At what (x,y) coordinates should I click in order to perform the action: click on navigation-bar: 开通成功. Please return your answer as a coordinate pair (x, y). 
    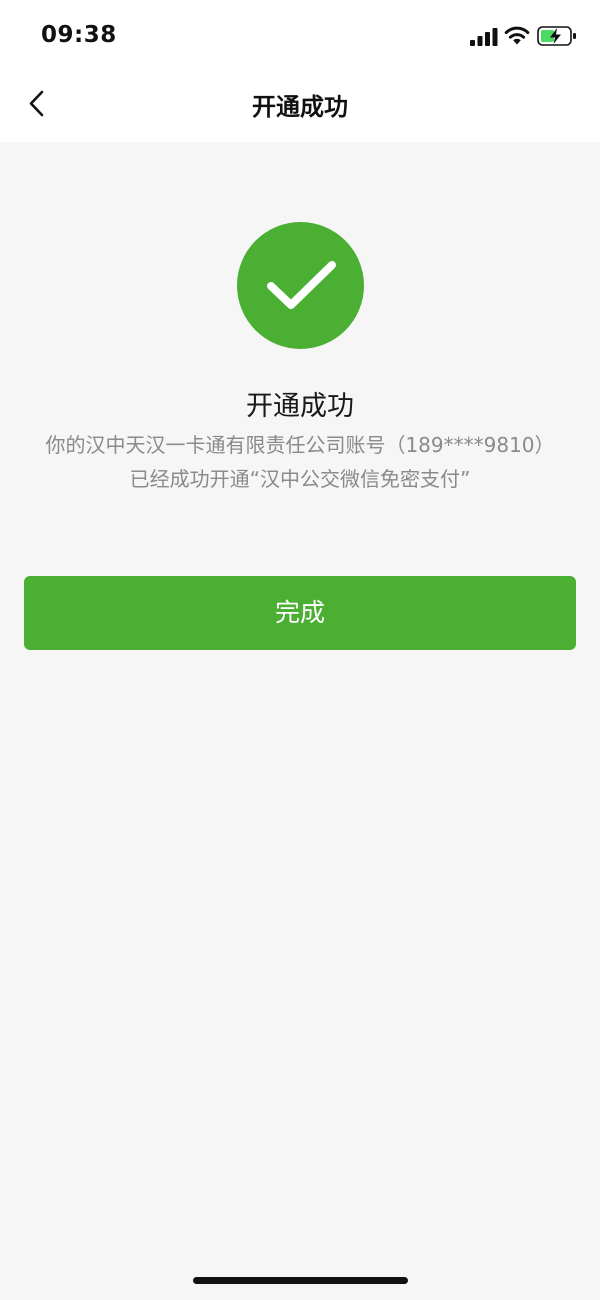
    Looking at the image, I should click on (300, 107).